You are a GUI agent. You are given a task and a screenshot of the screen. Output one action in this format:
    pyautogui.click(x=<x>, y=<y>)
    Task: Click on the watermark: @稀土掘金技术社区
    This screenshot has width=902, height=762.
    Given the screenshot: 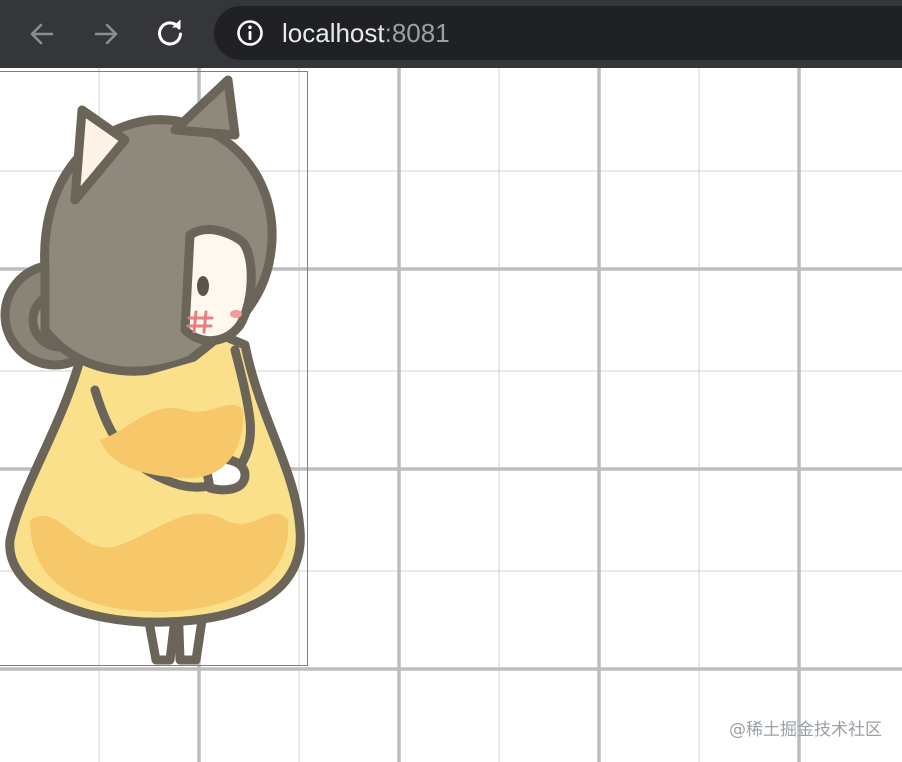 What is the action you would take?
    pyautogui.click(x=805, y=730)
    